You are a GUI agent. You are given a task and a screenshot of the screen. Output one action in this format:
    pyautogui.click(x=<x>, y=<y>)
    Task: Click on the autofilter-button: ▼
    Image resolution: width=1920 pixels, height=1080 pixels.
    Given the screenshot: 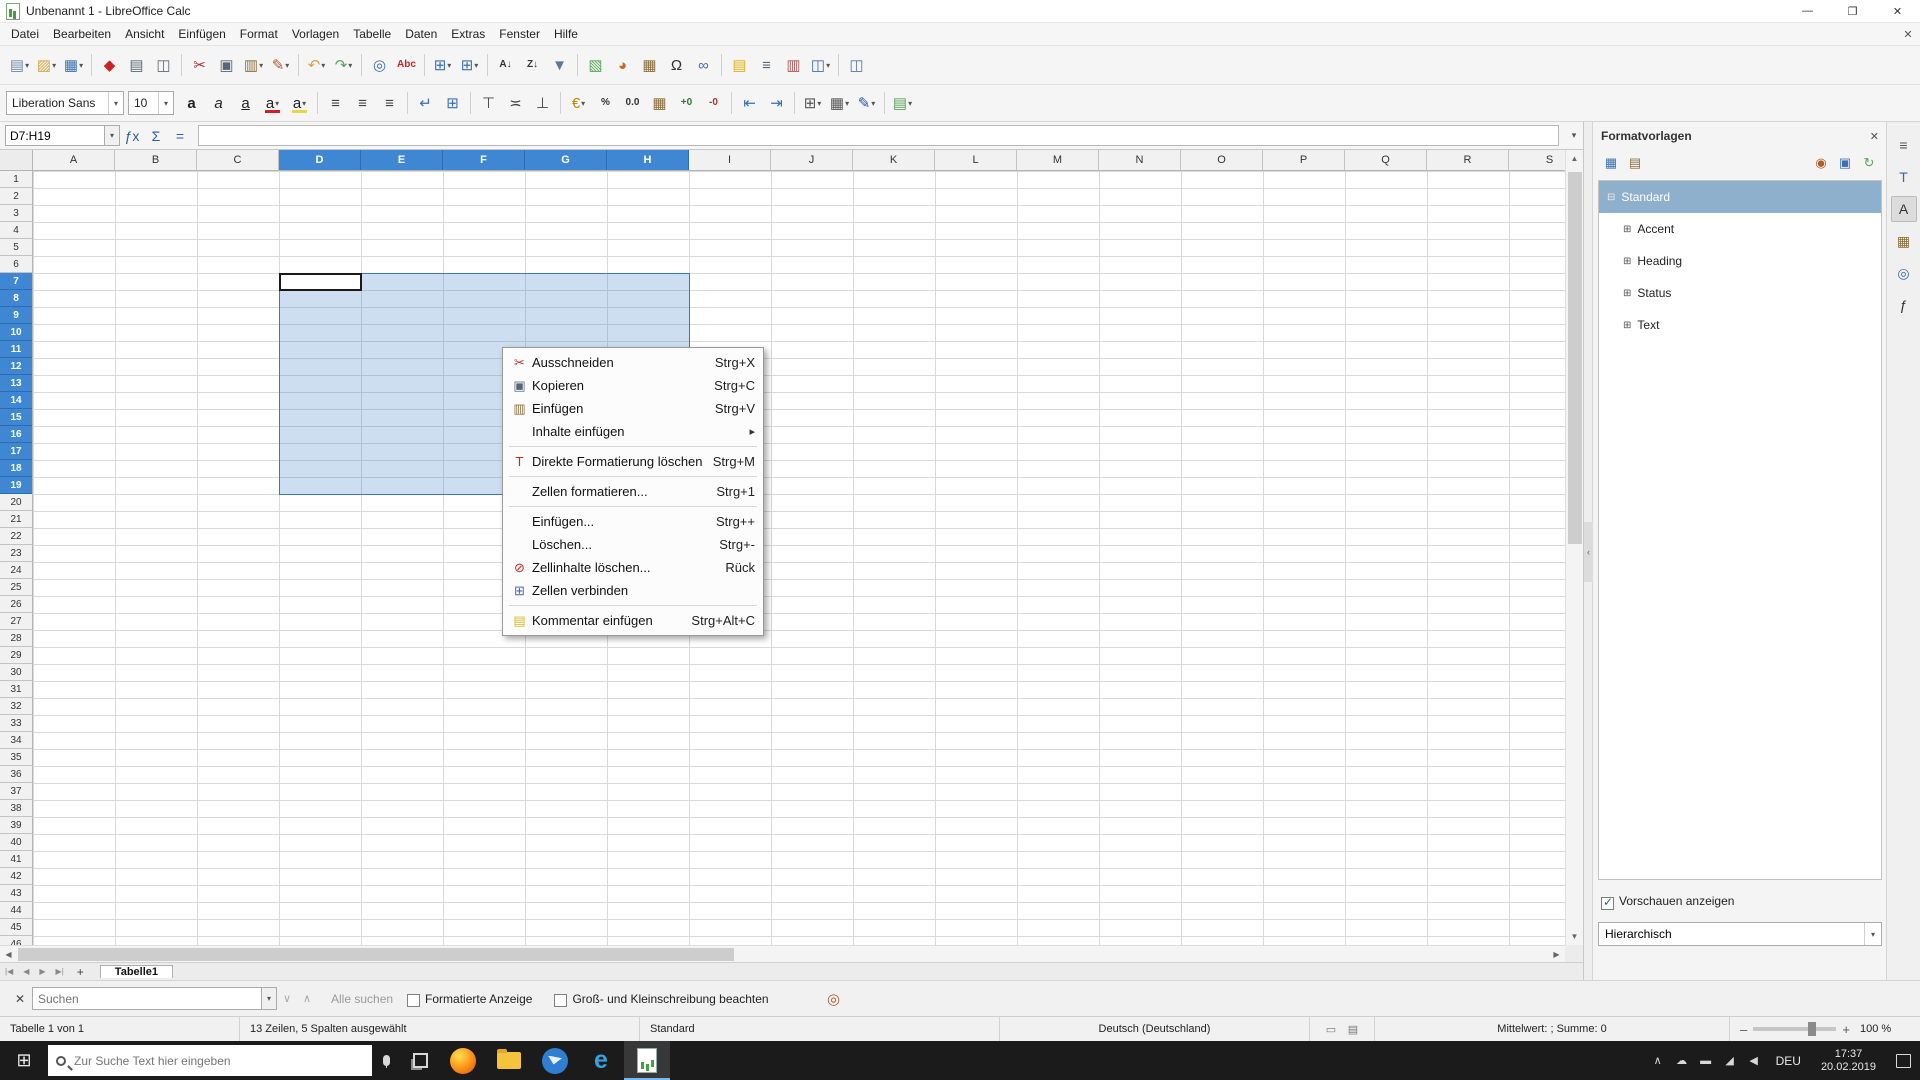 What is the action you would take?
    pyautogui.click(x=559, y=65)
    